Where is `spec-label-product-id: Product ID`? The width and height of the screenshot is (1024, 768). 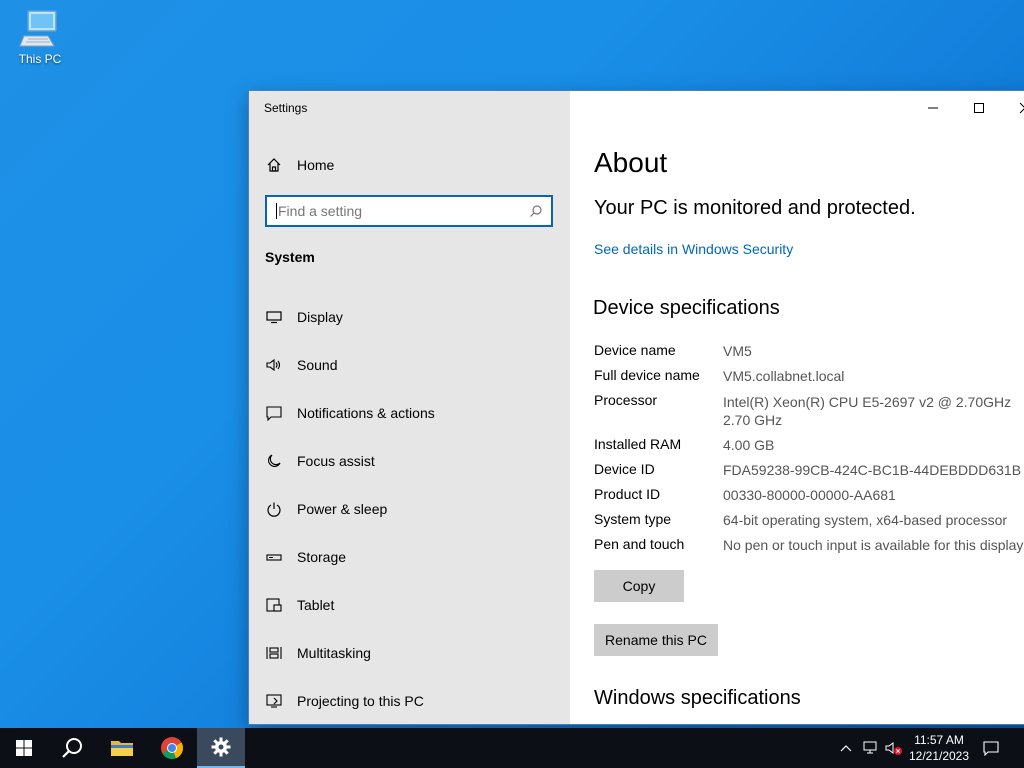 spec-label-product-id: Product ID is located at coordinates (627, 494).